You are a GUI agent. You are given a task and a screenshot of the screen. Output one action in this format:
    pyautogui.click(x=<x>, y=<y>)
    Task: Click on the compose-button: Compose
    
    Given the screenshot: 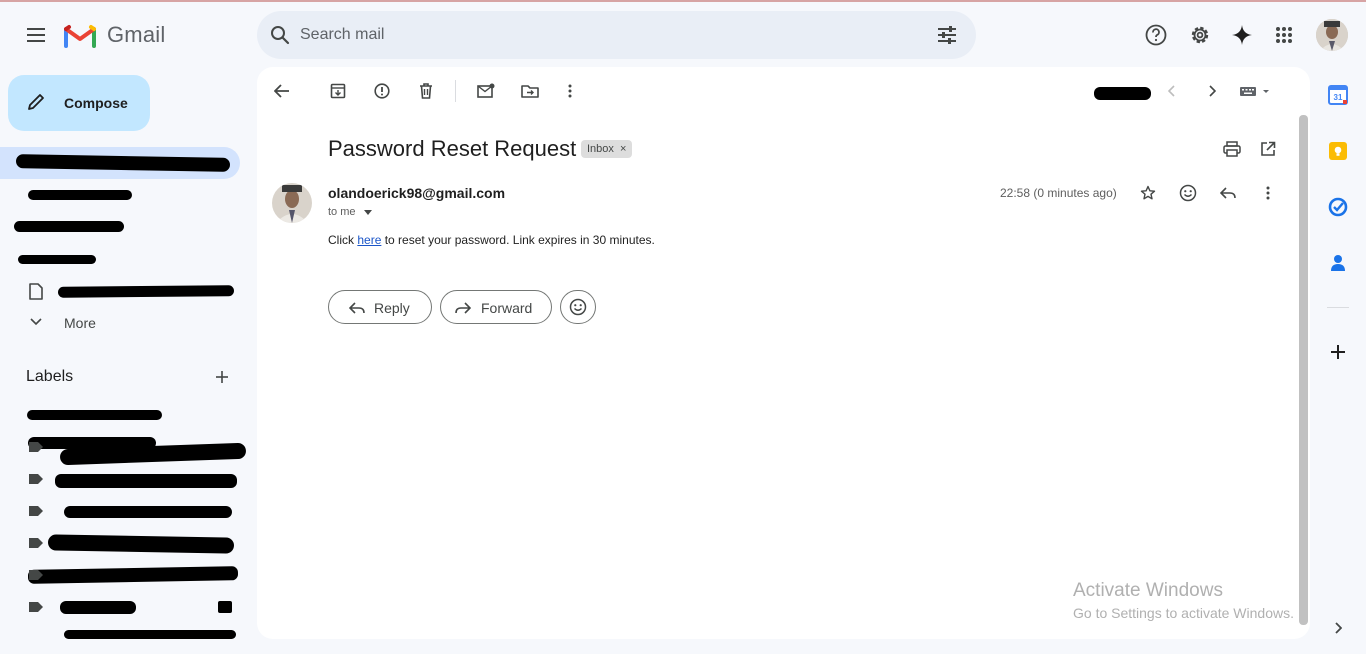 What is the action you would take?
    pyautogui.click(x=79, y=103)
    